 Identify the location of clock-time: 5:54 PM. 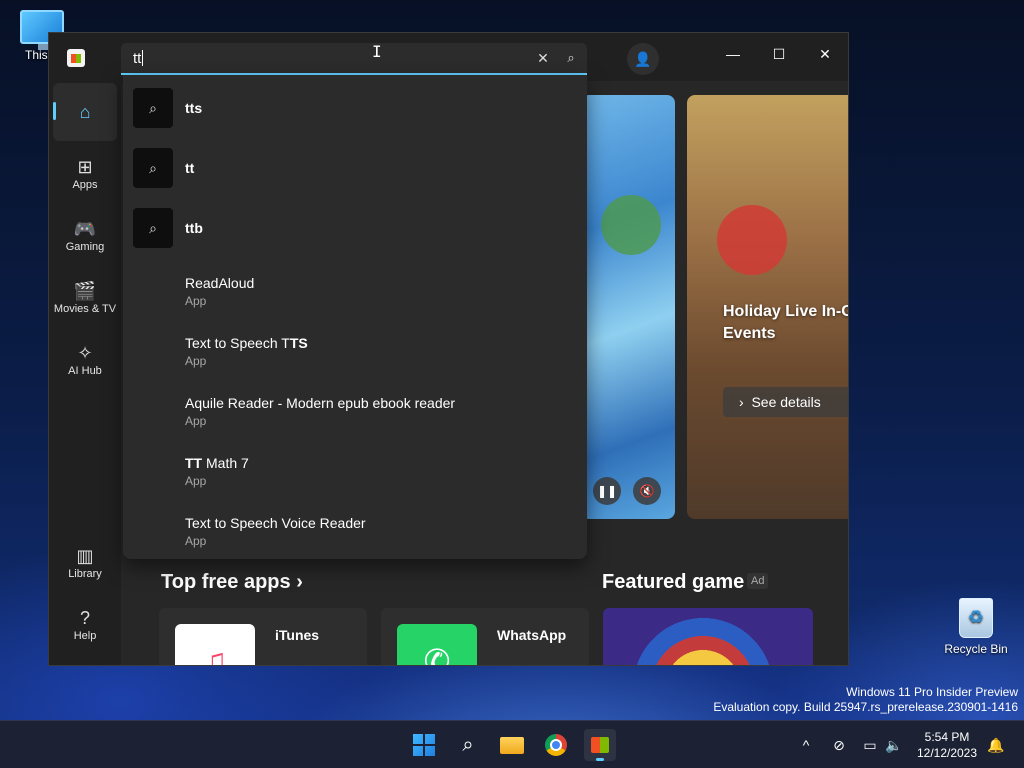
(947, 737).